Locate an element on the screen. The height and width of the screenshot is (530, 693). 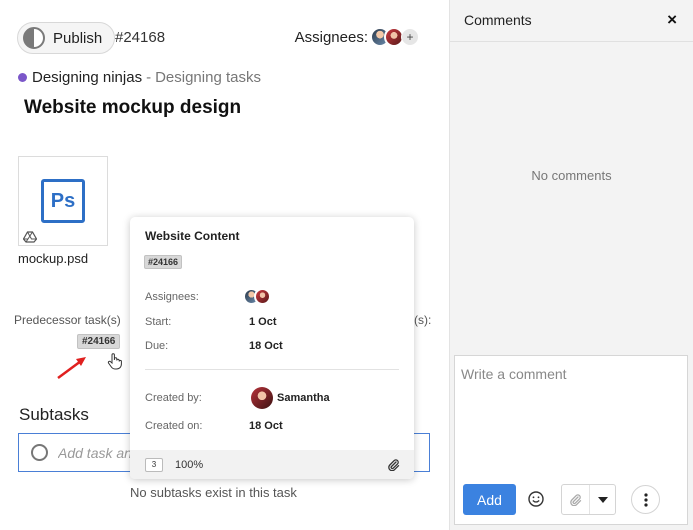
more-options-button is located at coordinates (645, 499).